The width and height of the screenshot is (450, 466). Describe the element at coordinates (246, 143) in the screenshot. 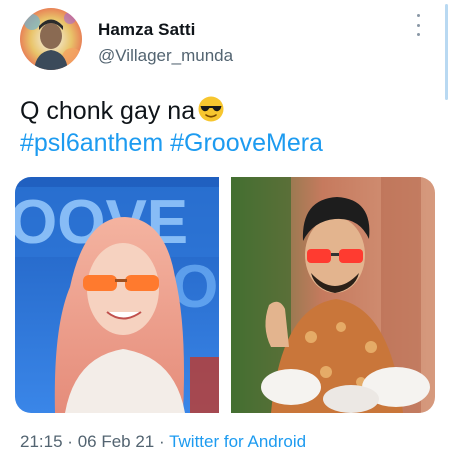

I see `hashtag-groovemera: #GrooveMera` at that location.